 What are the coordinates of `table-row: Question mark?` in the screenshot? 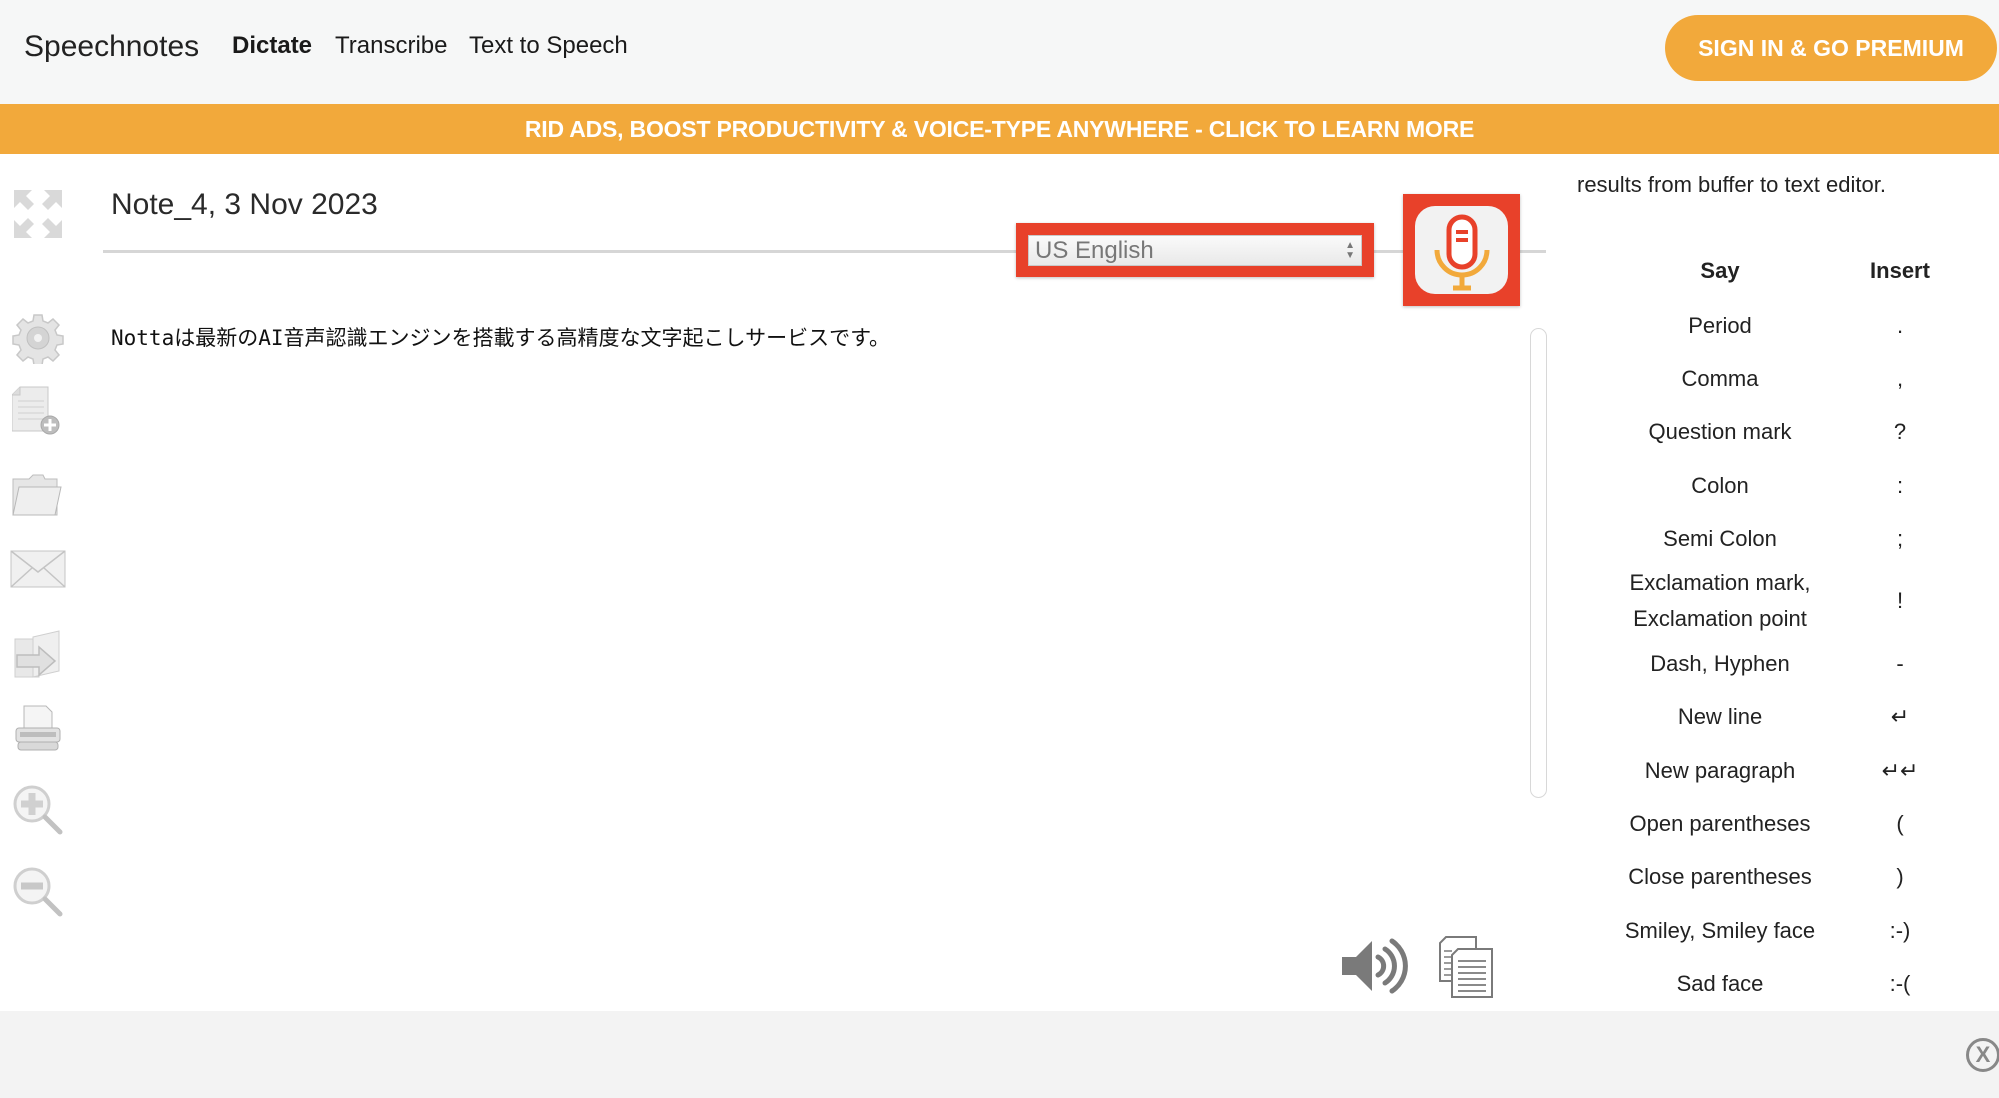 It's located at (1780, 432).